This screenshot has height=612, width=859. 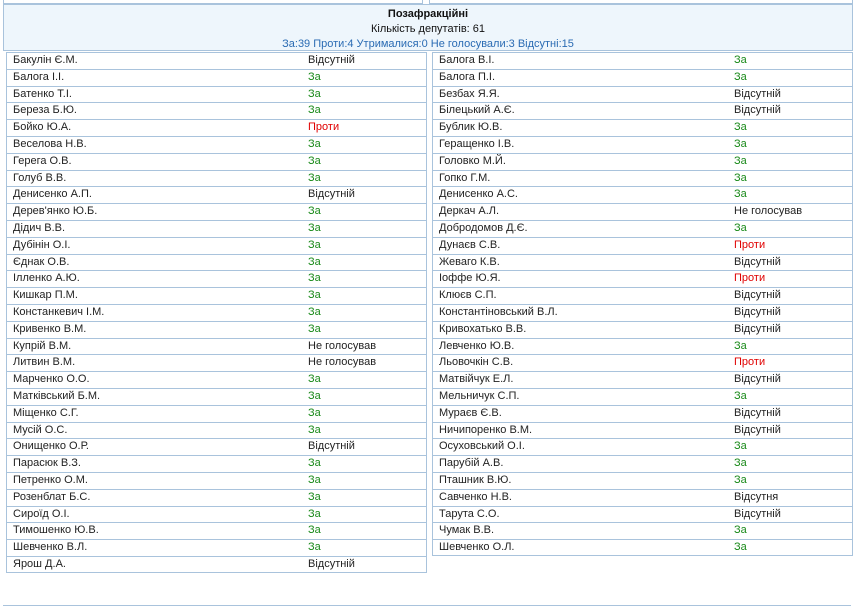 What do you see at coordinates (216, 564) in the screenshot?
I see `deputy-row: Ярош Д.А. Відсутній` at bounding box center [216, 564].